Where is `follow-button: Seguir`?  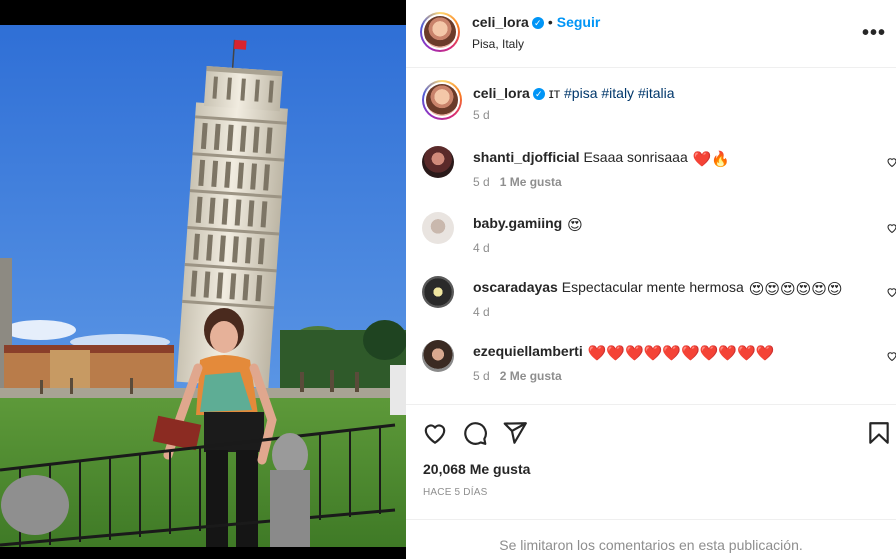
follow-button: Seguir is located at coordinates (579, 22).